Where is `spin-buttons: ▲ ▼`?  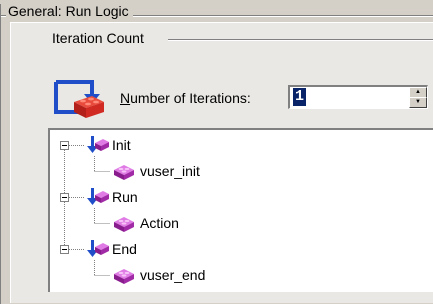 spin-buttons: ▲ ▼ is located at coordinates (418, 97).